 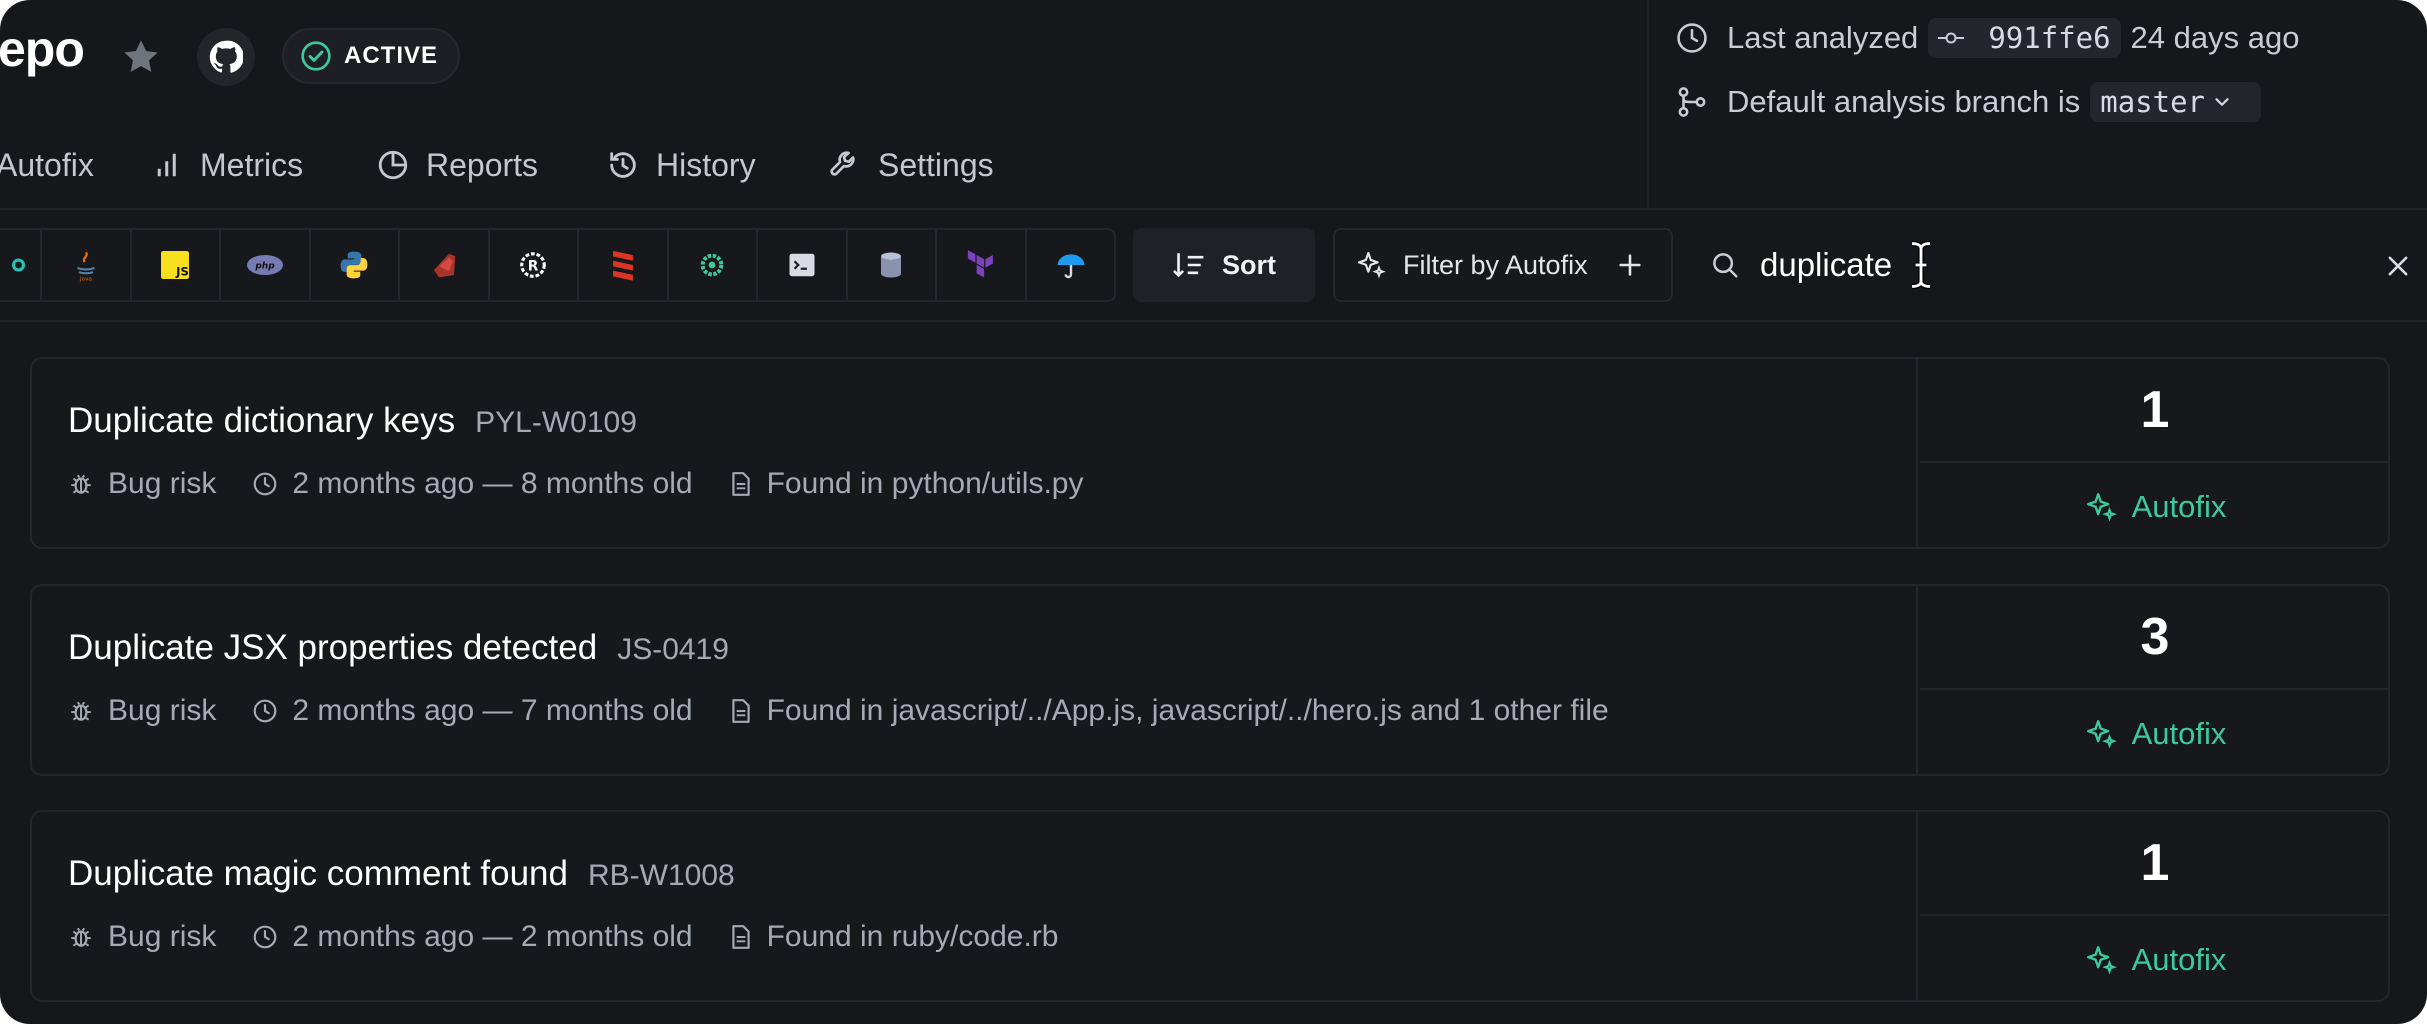 What do you see at coordinates (2398, 266) in the screenshot?
I see `clear-search-button` at bounding box center [2398, 266].